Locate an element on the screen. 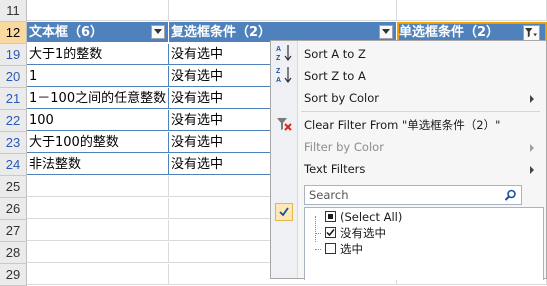  cell: 1 is located at coordinates (98, 76).